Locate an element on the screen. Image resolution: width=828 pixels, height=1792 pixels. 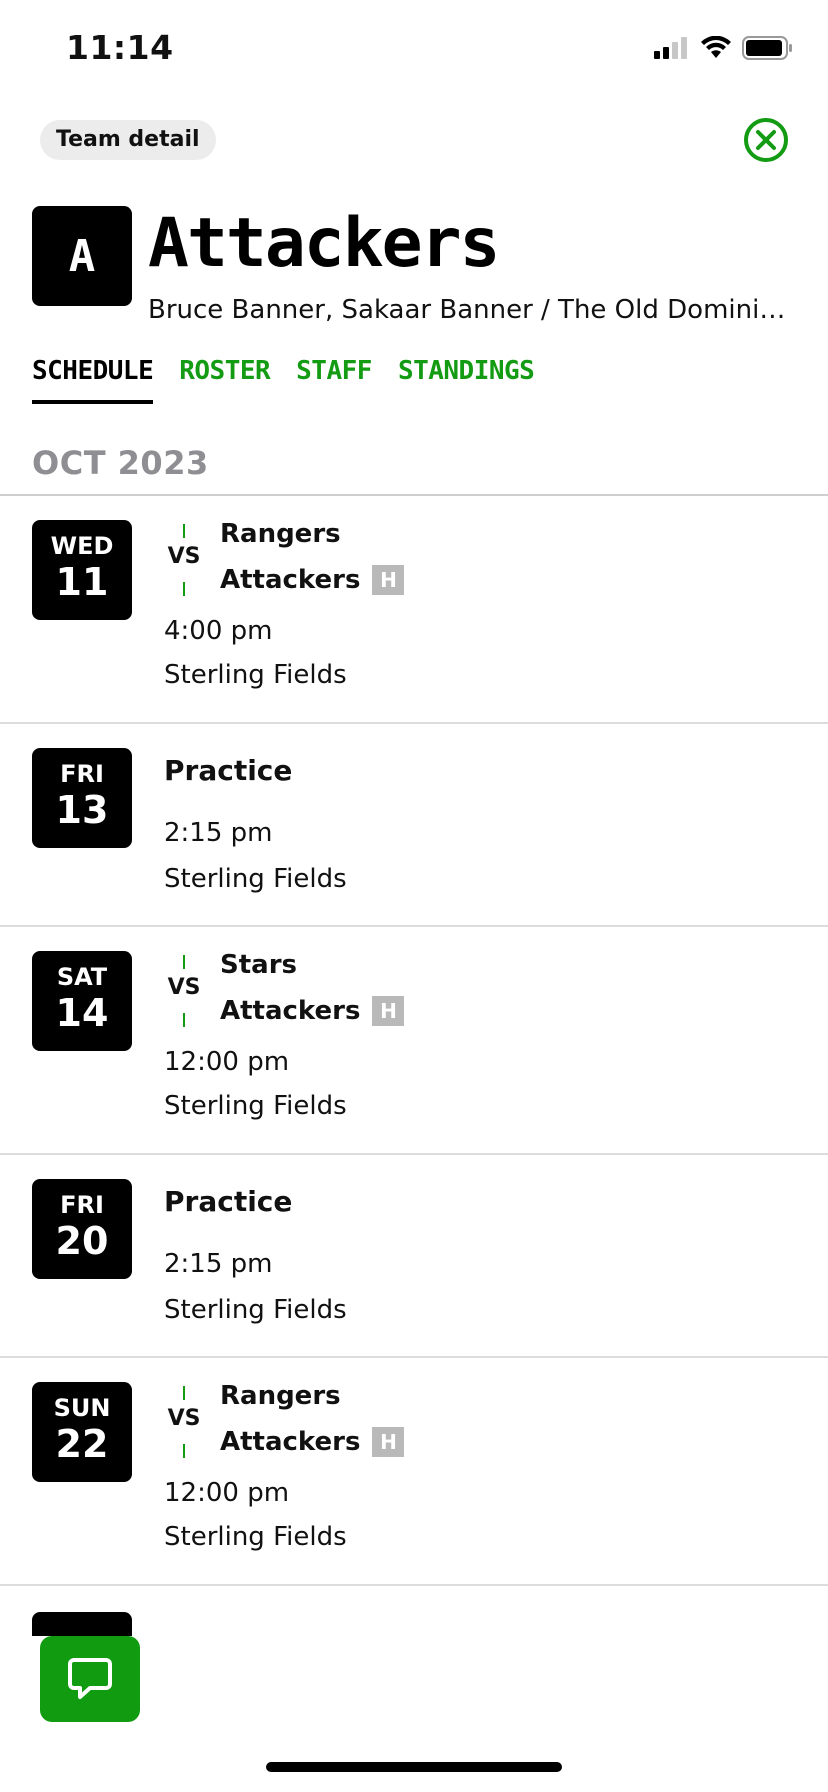
opponent-team: Stars is located at coordinates (258, 965).